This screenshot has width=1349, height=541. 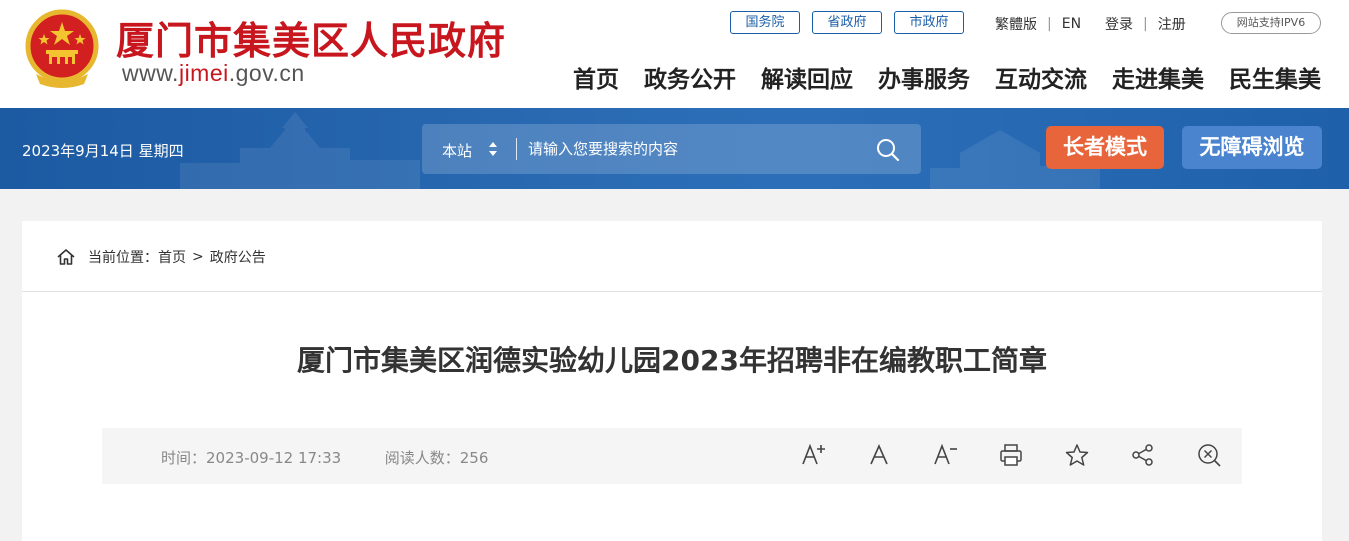 I want to click on gov-links: 国务院 省政府 市政府, so click(x=847, y=22).